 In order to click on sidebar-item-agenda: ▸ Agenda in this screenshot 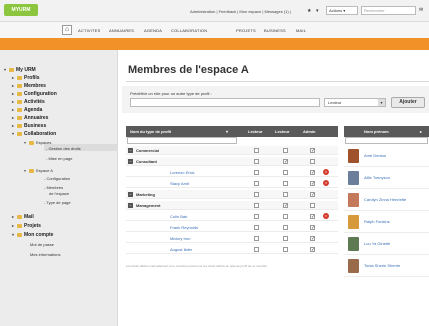, I will do `click(27, 110)`.